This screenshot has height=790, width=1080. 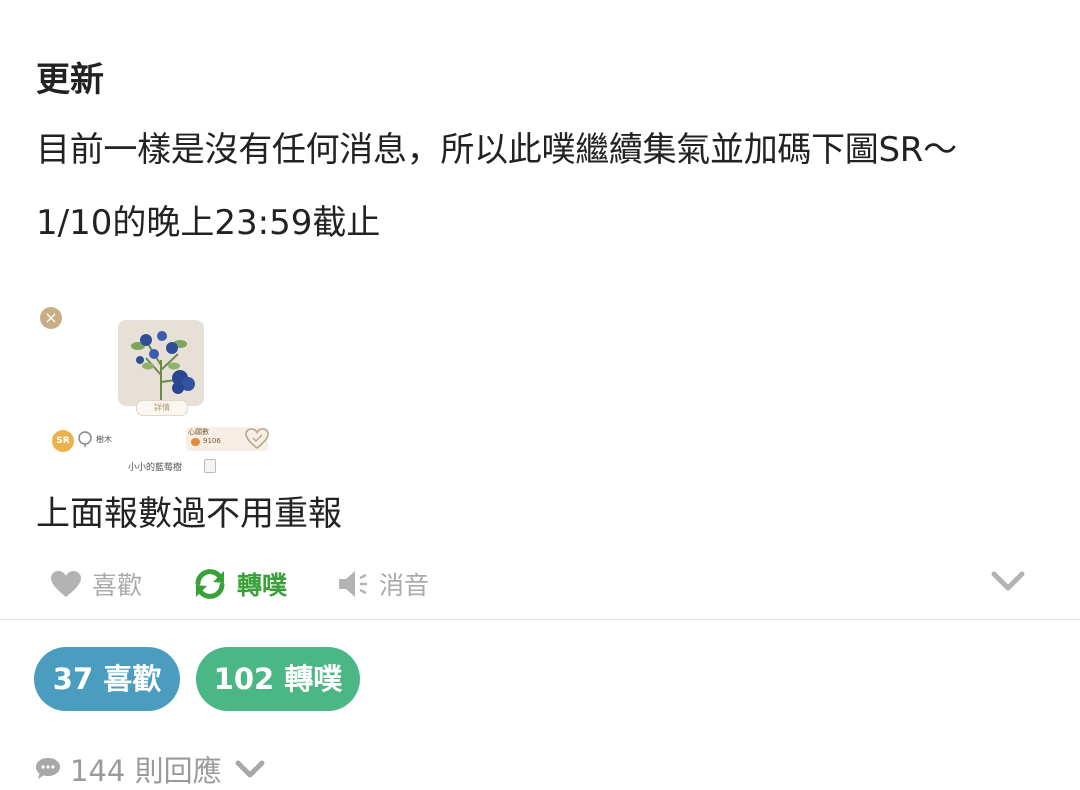 What do you see at coordinates (540, 619) in the screenshot?
I see `divider` at bounding box center [540, 619].